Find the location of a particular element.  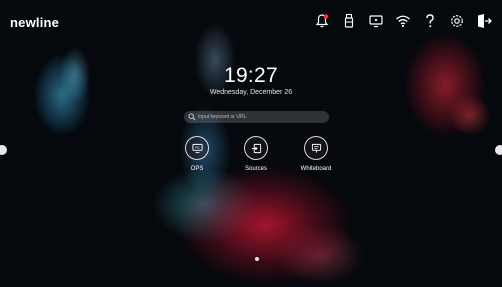

whiteboard-icon is located at coordinates (316, 148).